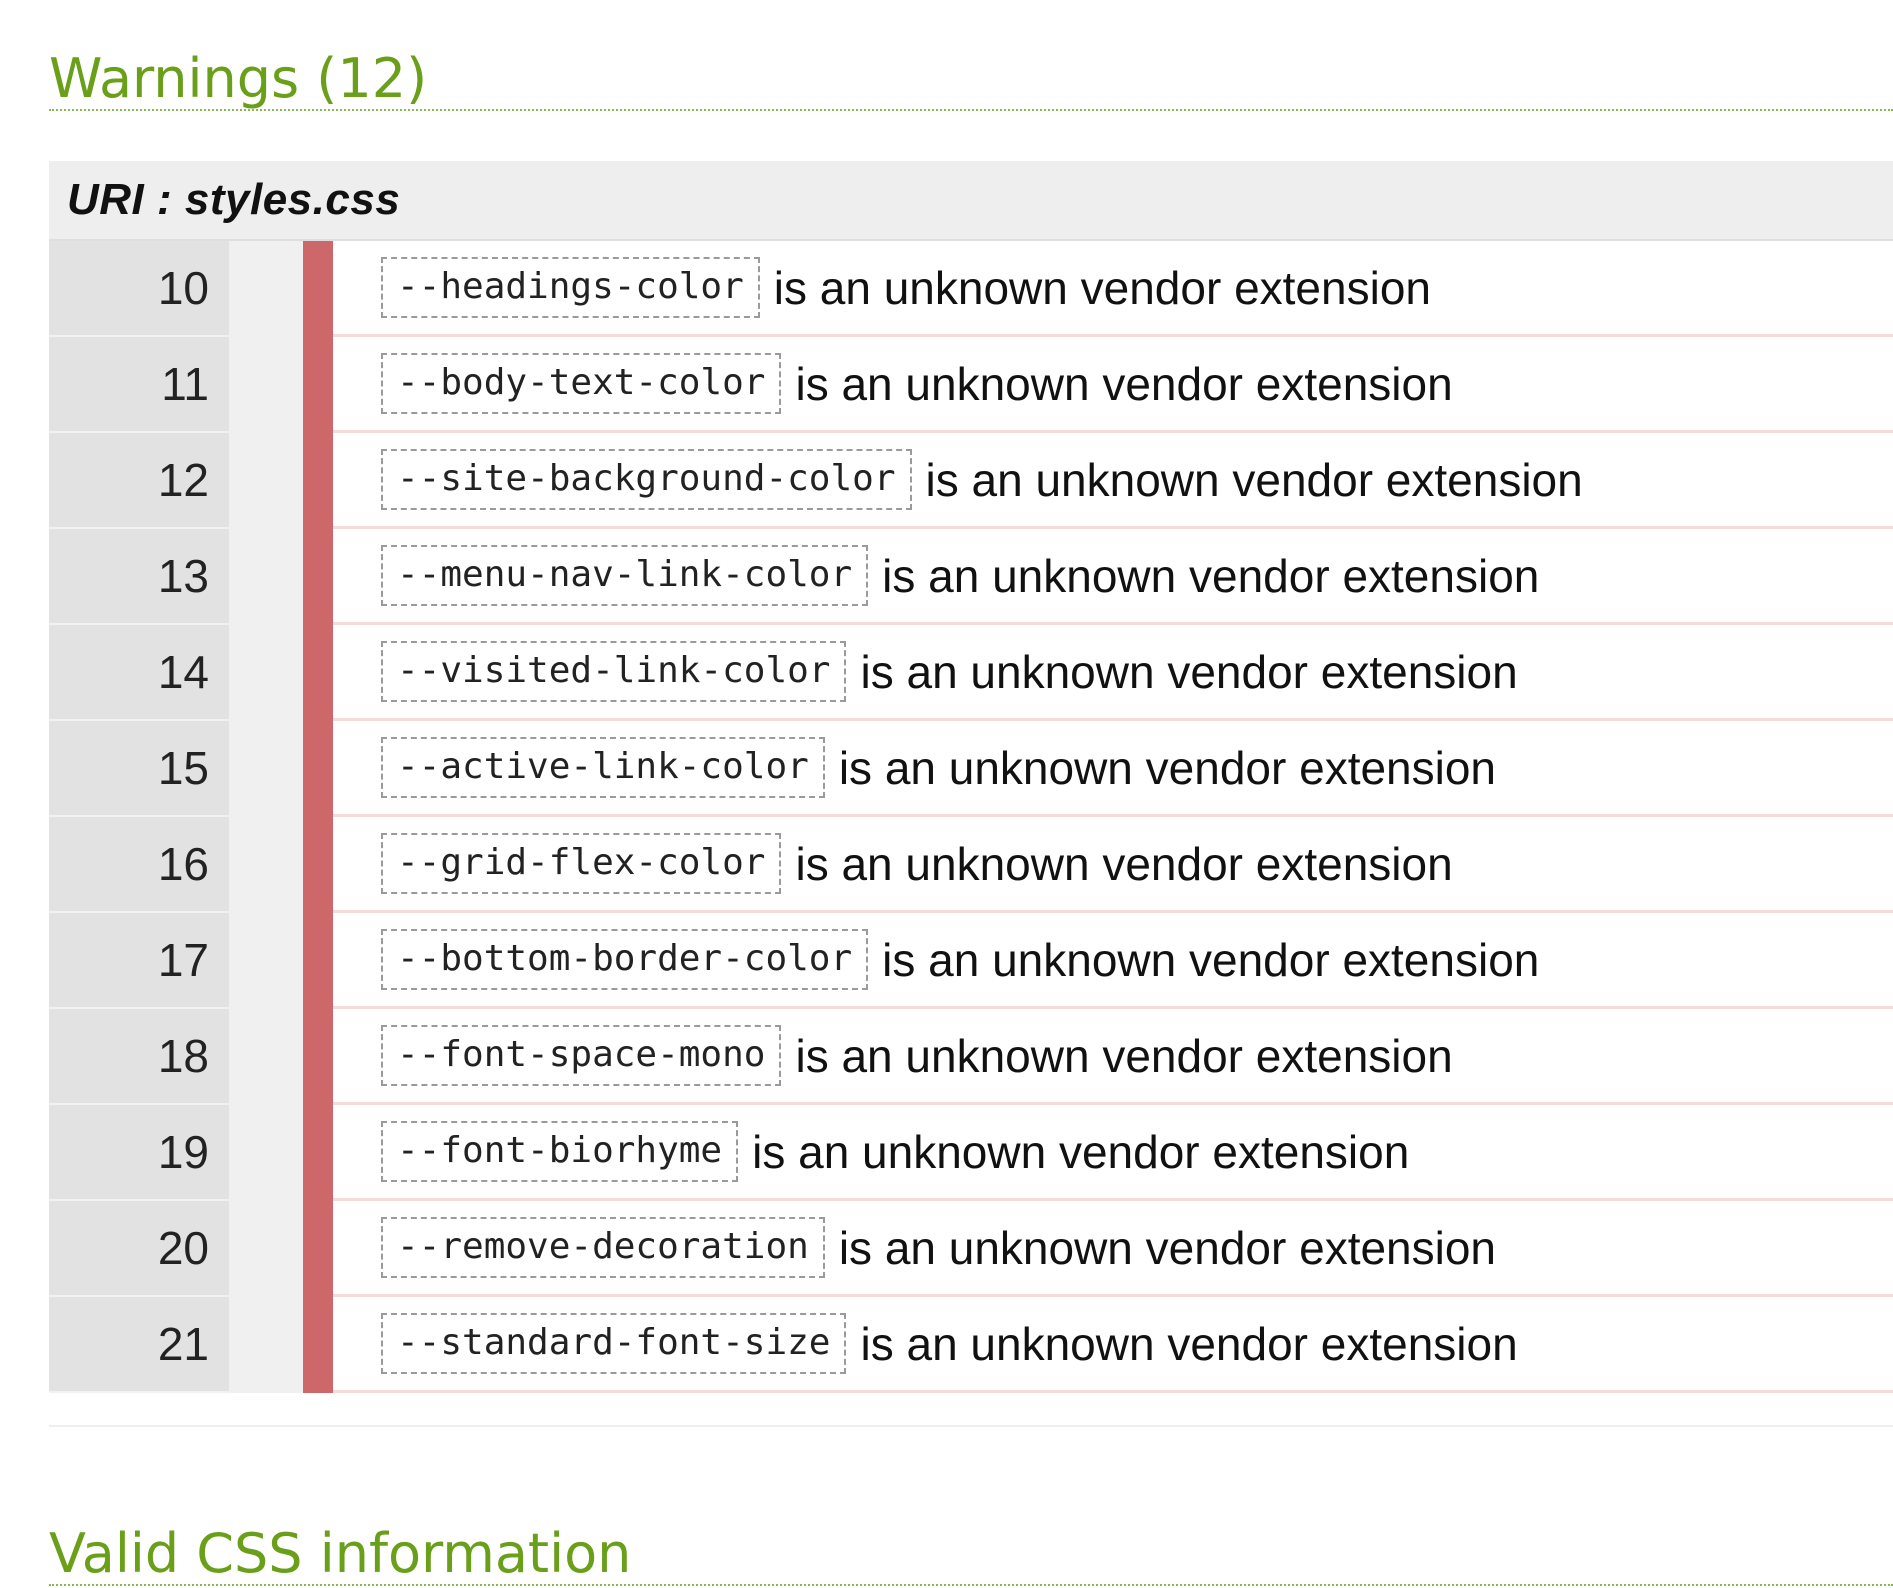 The height and width of the screenshot is (1588, 1893). Describe the element at coordinates (625, 575) in the screenshot. I see `property-name: --menu-nav-link-color` at that location.